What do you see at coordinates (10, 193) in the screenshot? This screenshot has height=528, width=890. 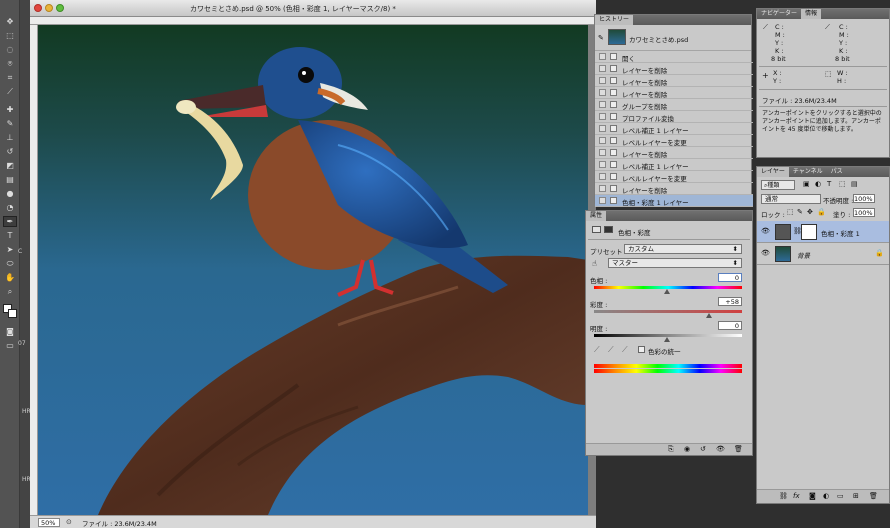 I see `blur-tool-icon: ●` at bounding box center [10, 193].